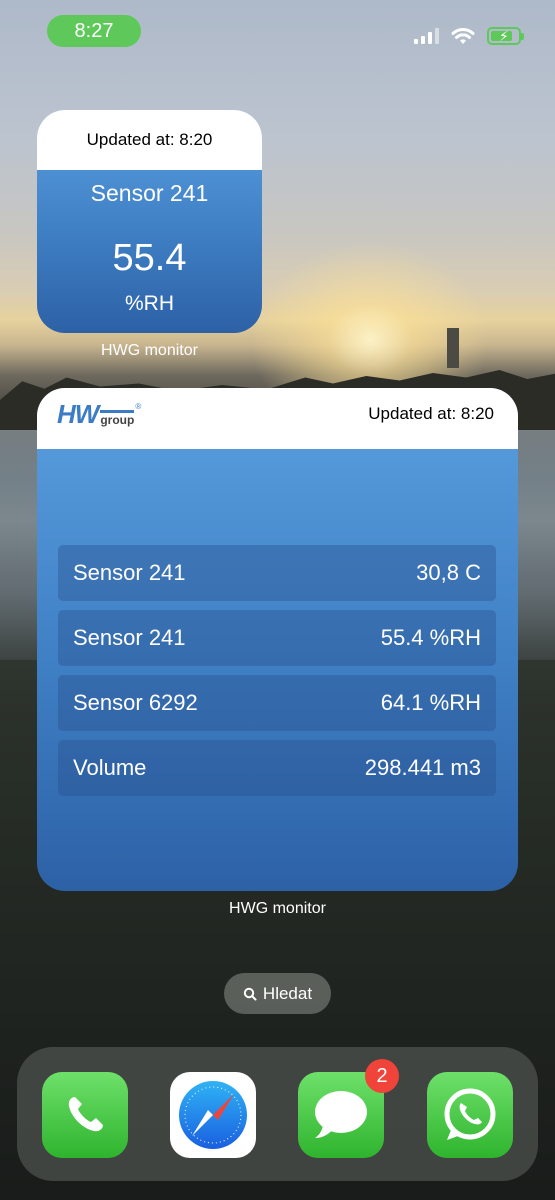  What do you see at coordinates (277, 768) in the screenshot?
I see `sensor-row: Volume 298.441 m3` at bounding box center [277, 768].